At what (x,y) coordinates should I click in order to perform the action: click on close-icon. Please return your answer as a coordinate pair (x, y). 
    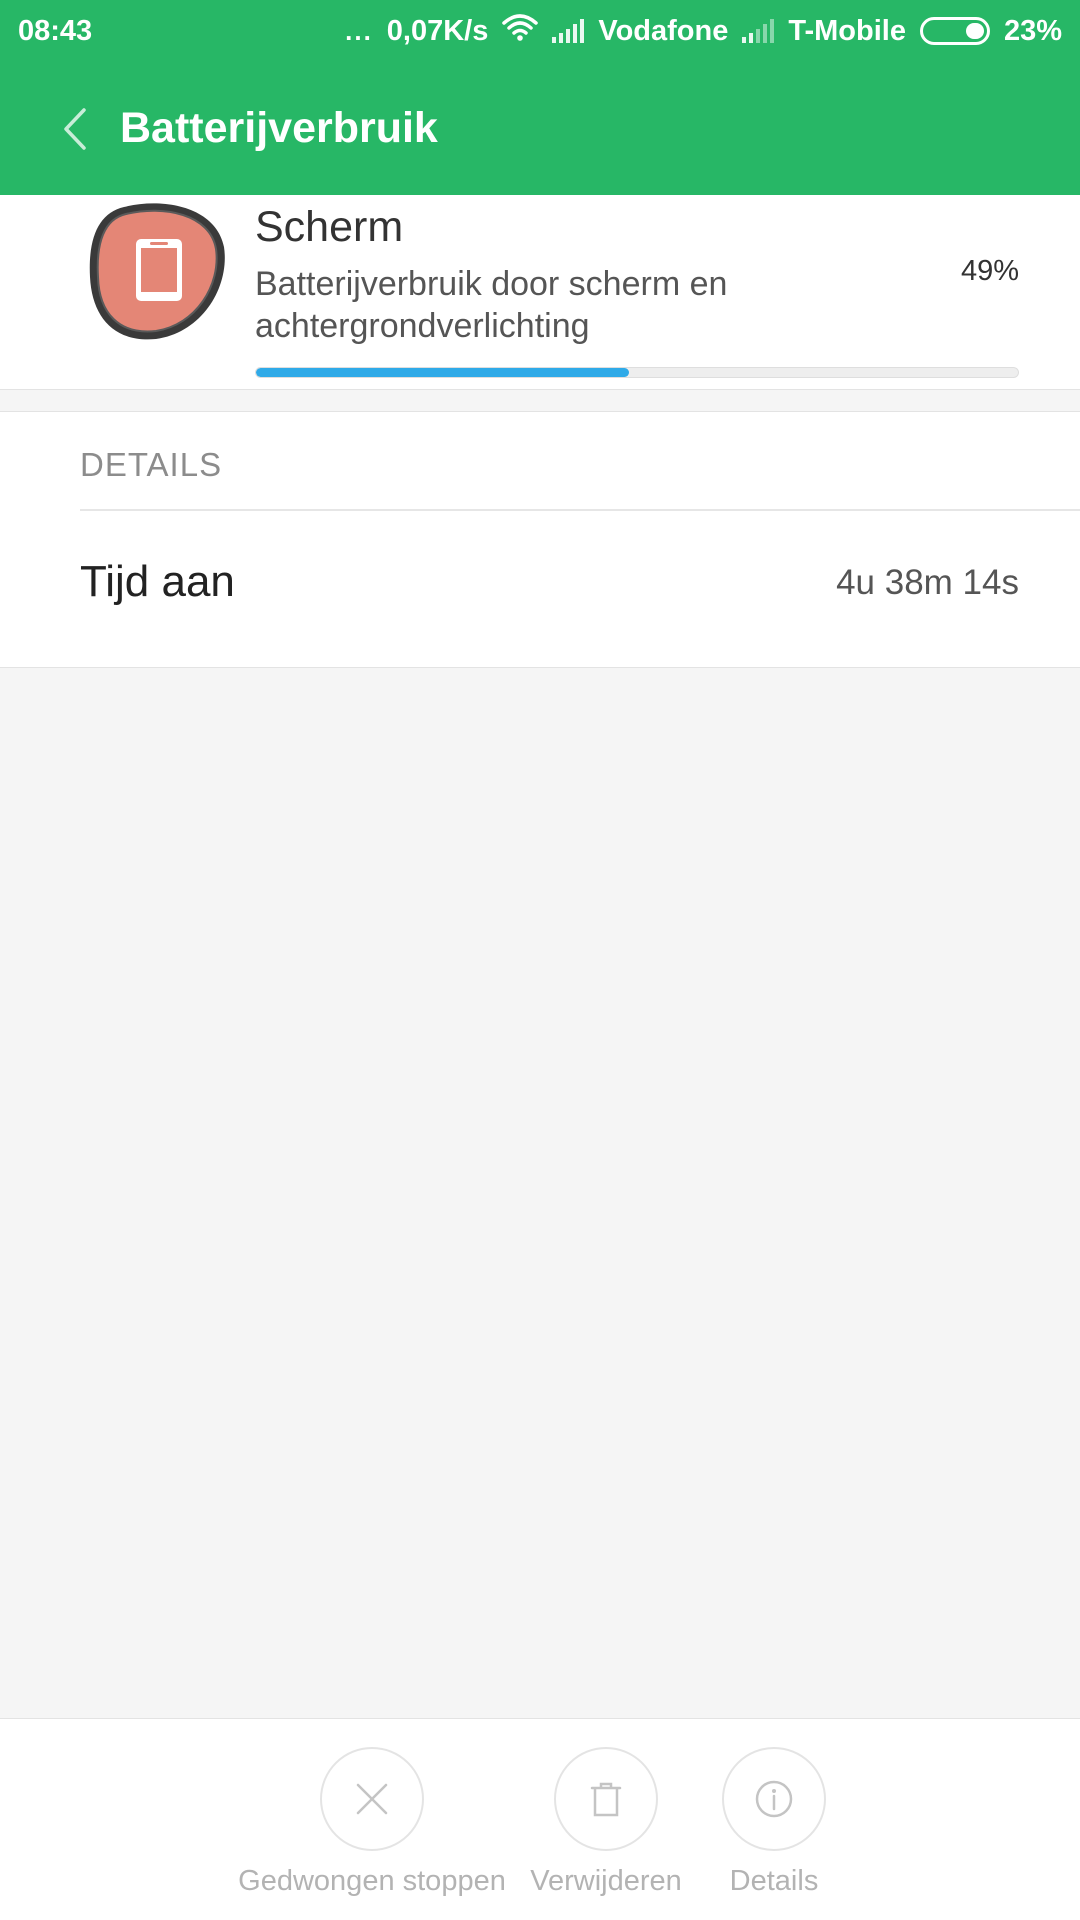
    Looking at the image, I should click on (372, 1799).